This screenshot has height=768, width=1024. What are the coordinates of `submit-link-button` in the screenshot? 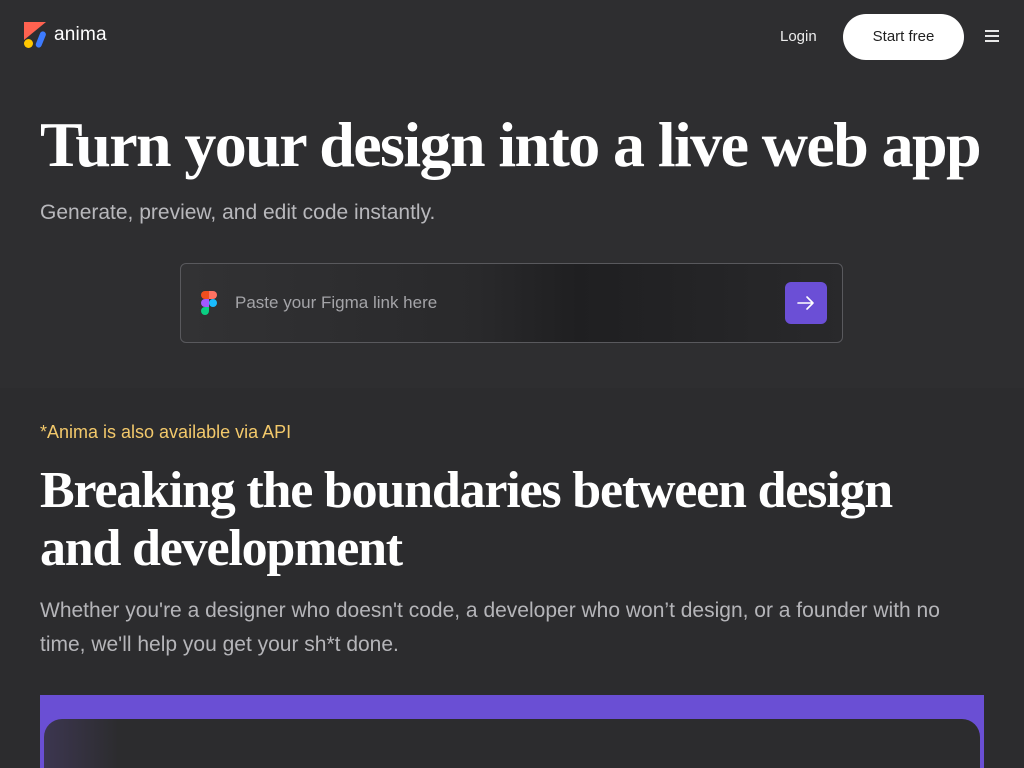 It's located at (806, 303).